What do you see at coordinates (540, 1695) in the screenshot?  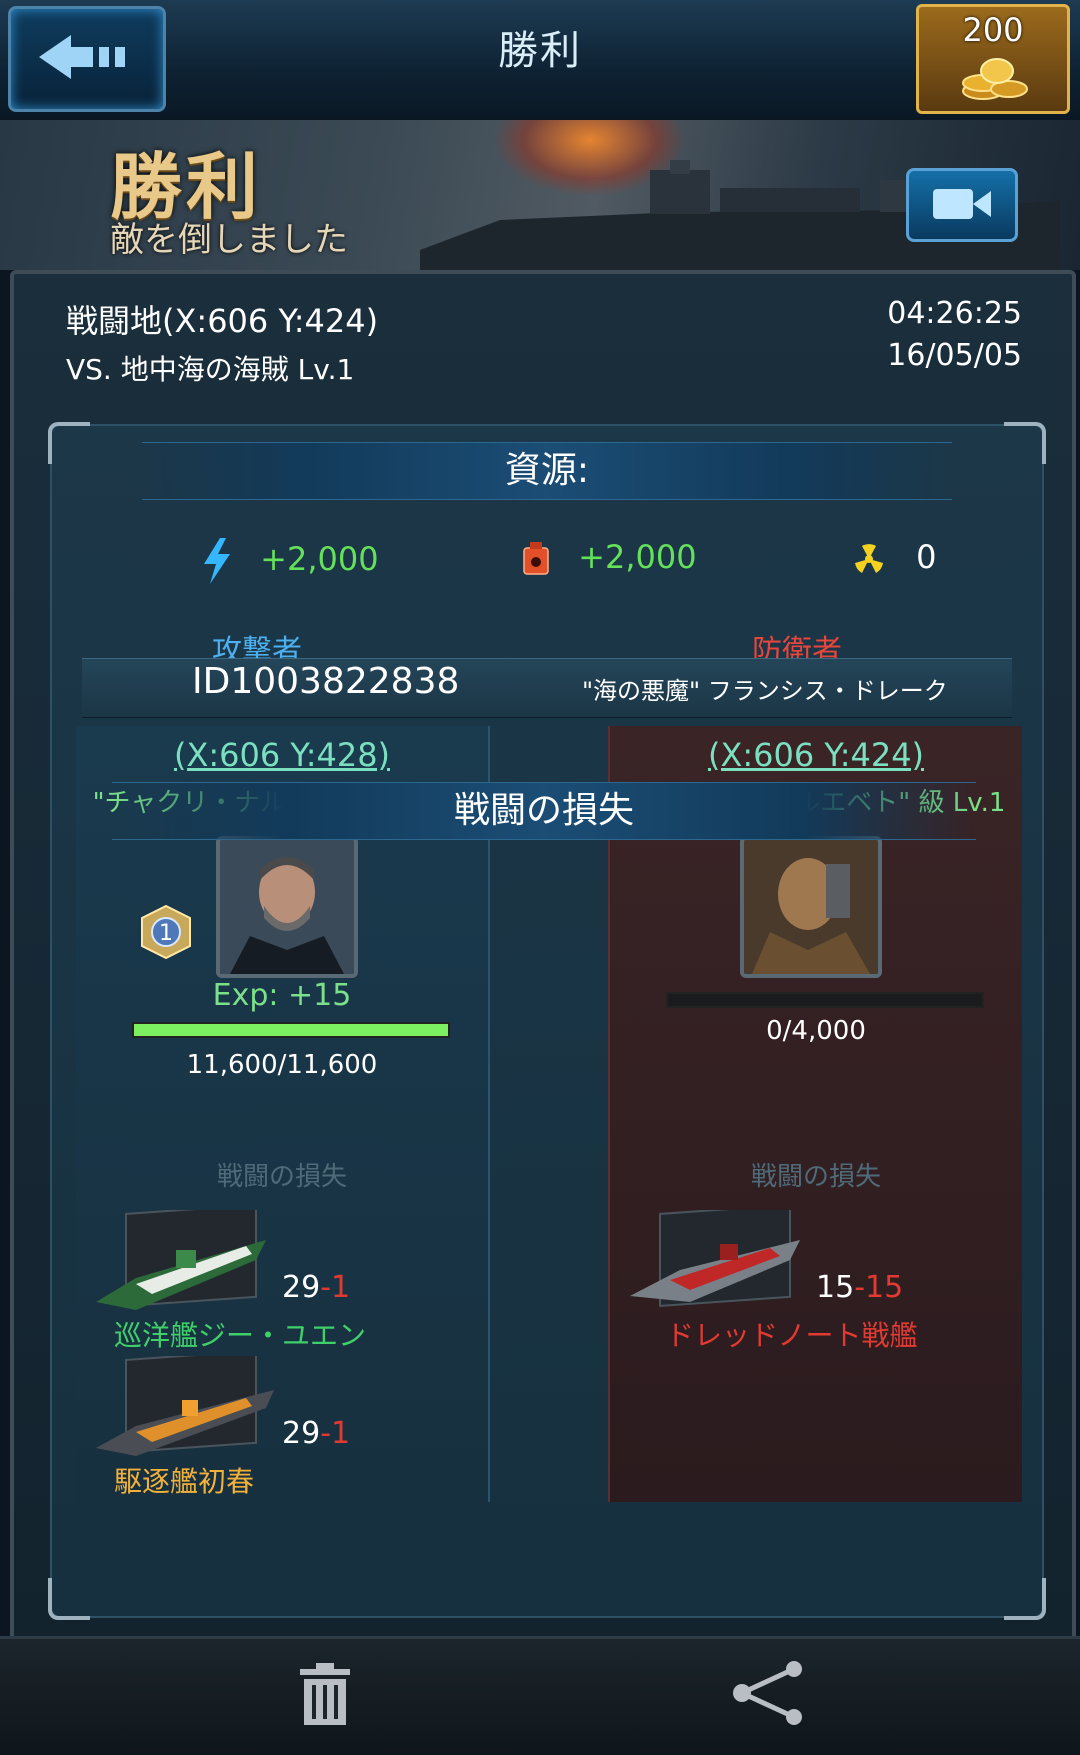 I see `bottom-toolbar` at bounding box center [540, 1695].